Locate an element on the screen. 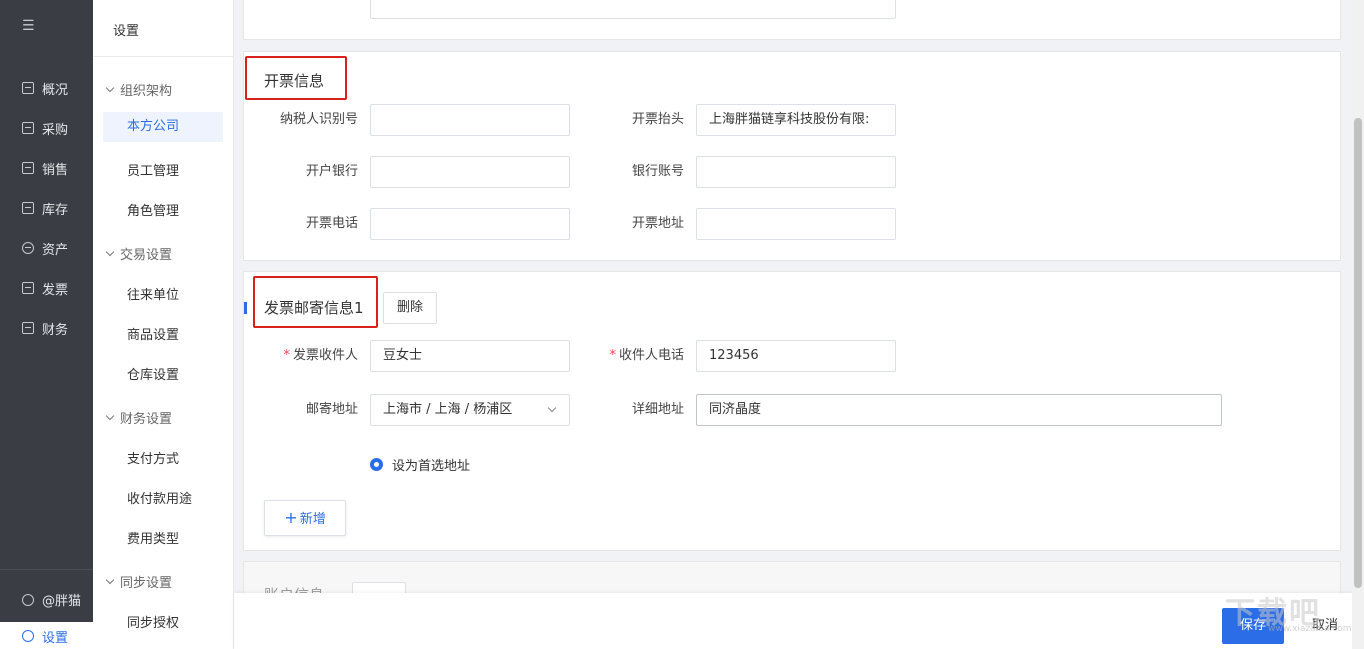 The image size is (1364, 649). nav-item-label: 采购 is located at coordinates (55, 130).